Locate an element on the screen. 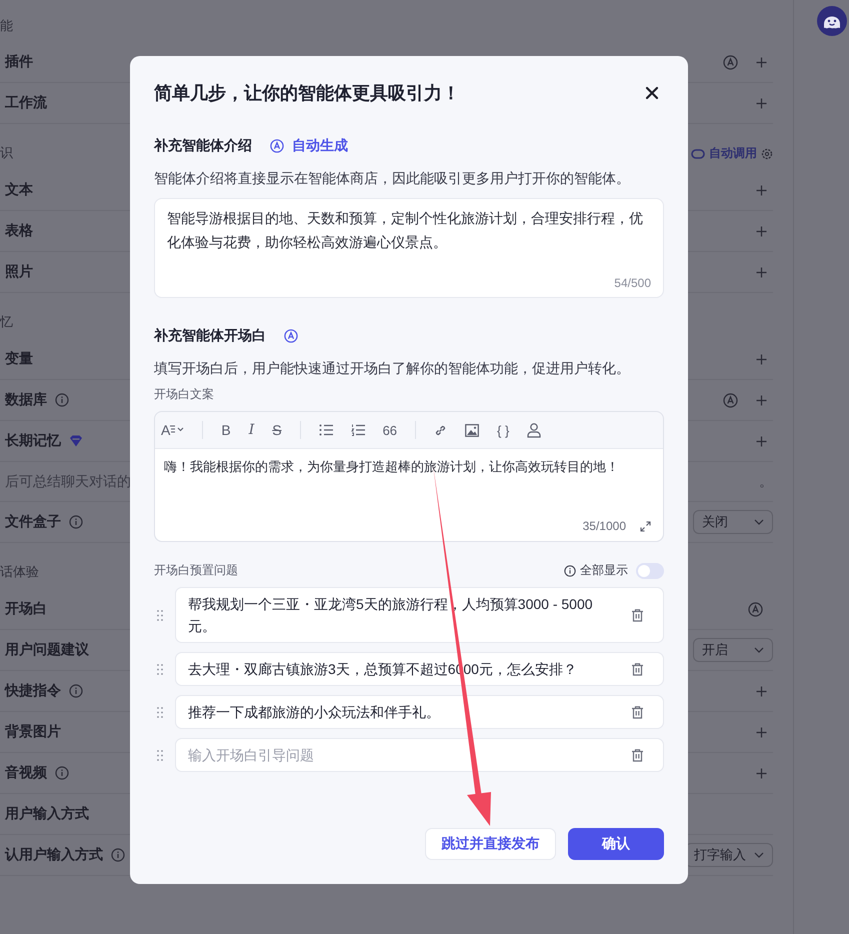 Image resolution: width=849 pixels, height=934 pixels. skip-button: 跳过并直接发布 is located at coordinates (490, 844).